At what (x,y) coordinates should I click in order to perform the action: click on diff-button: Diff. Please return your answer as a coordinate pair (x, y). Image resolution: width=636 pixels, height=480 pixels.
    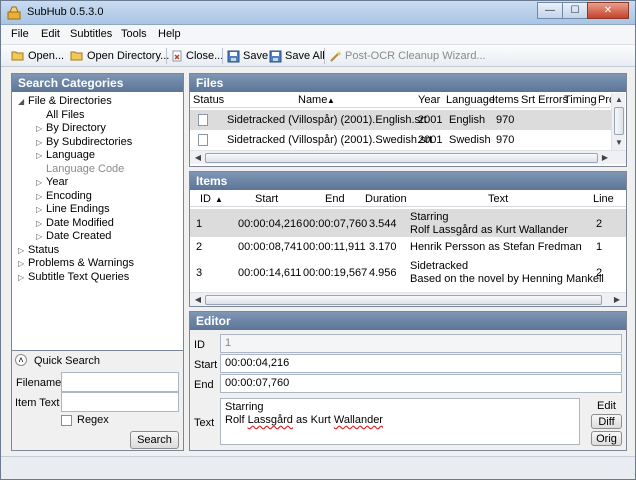
    Looking at the image, I should click on (606, 421).